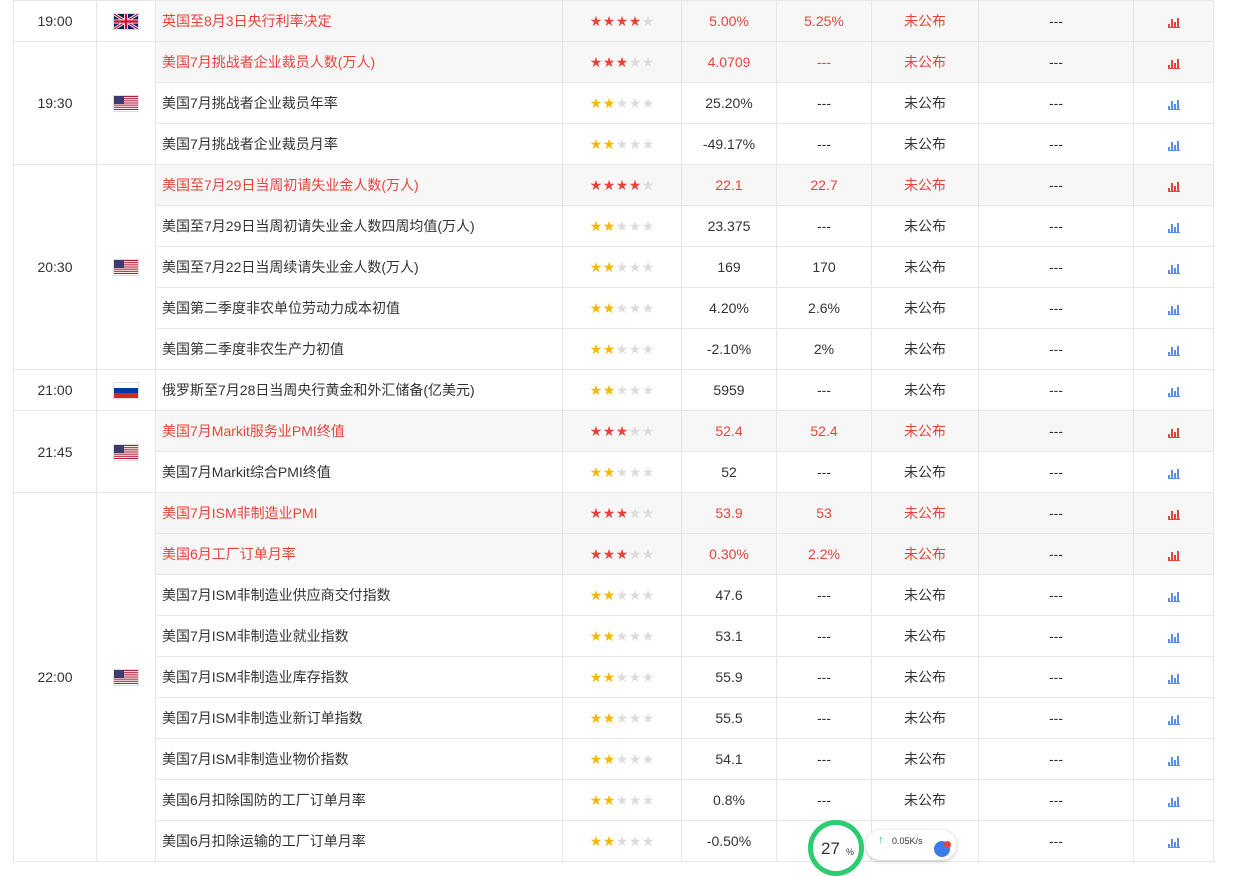 This screenshot has height=876, width=1235. I want to click on table-row: 美国6月工厂订单月率 ★★★★★ 0.30% 2.2% 未公布 ---, so click(614, 554).